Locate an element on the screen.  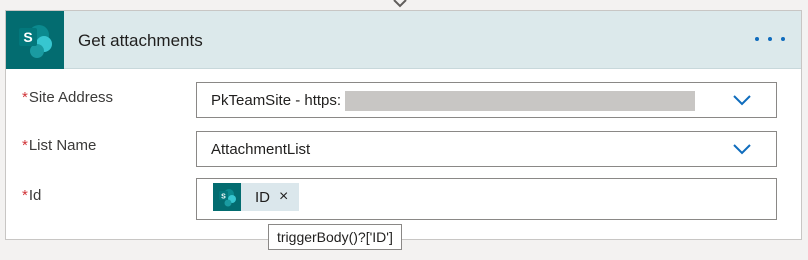
id-label: *Id is located at coordinates (32, 195).